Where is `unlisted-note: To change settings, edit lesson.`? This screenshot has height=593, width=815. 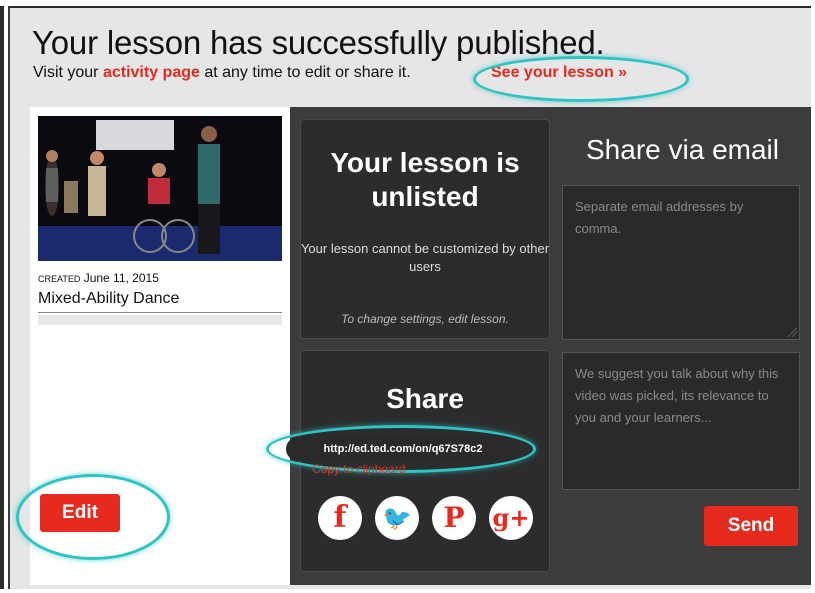 unlisted-note: To change settings, edit lesson. is located at coordinates (425, 319).